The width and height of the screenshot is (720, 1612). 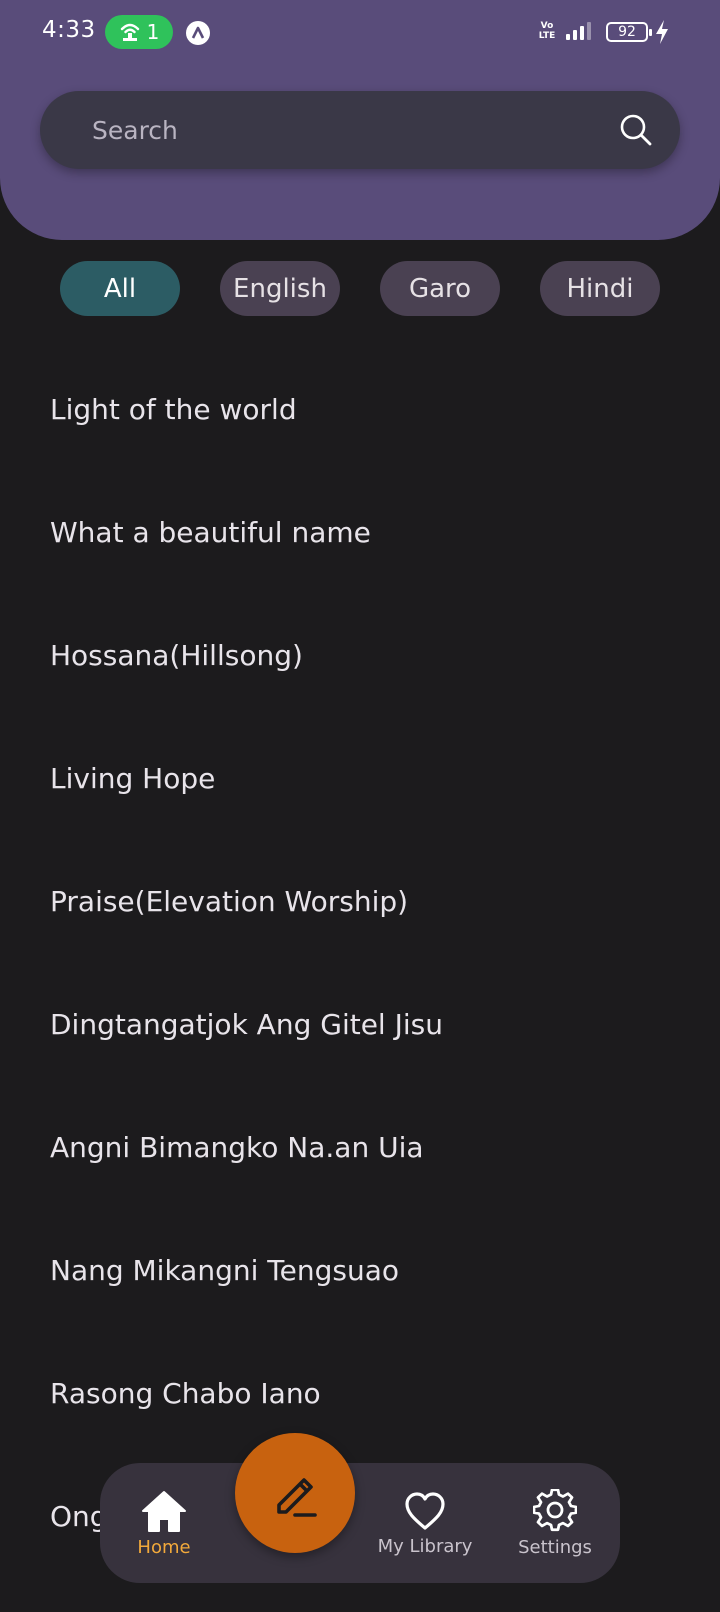 What do you see at coordinates (360, 1147) in the screenshot?
I see `song-list-item: Angni Bimangko Na.an Uia` at bounding box center [360, 1147].